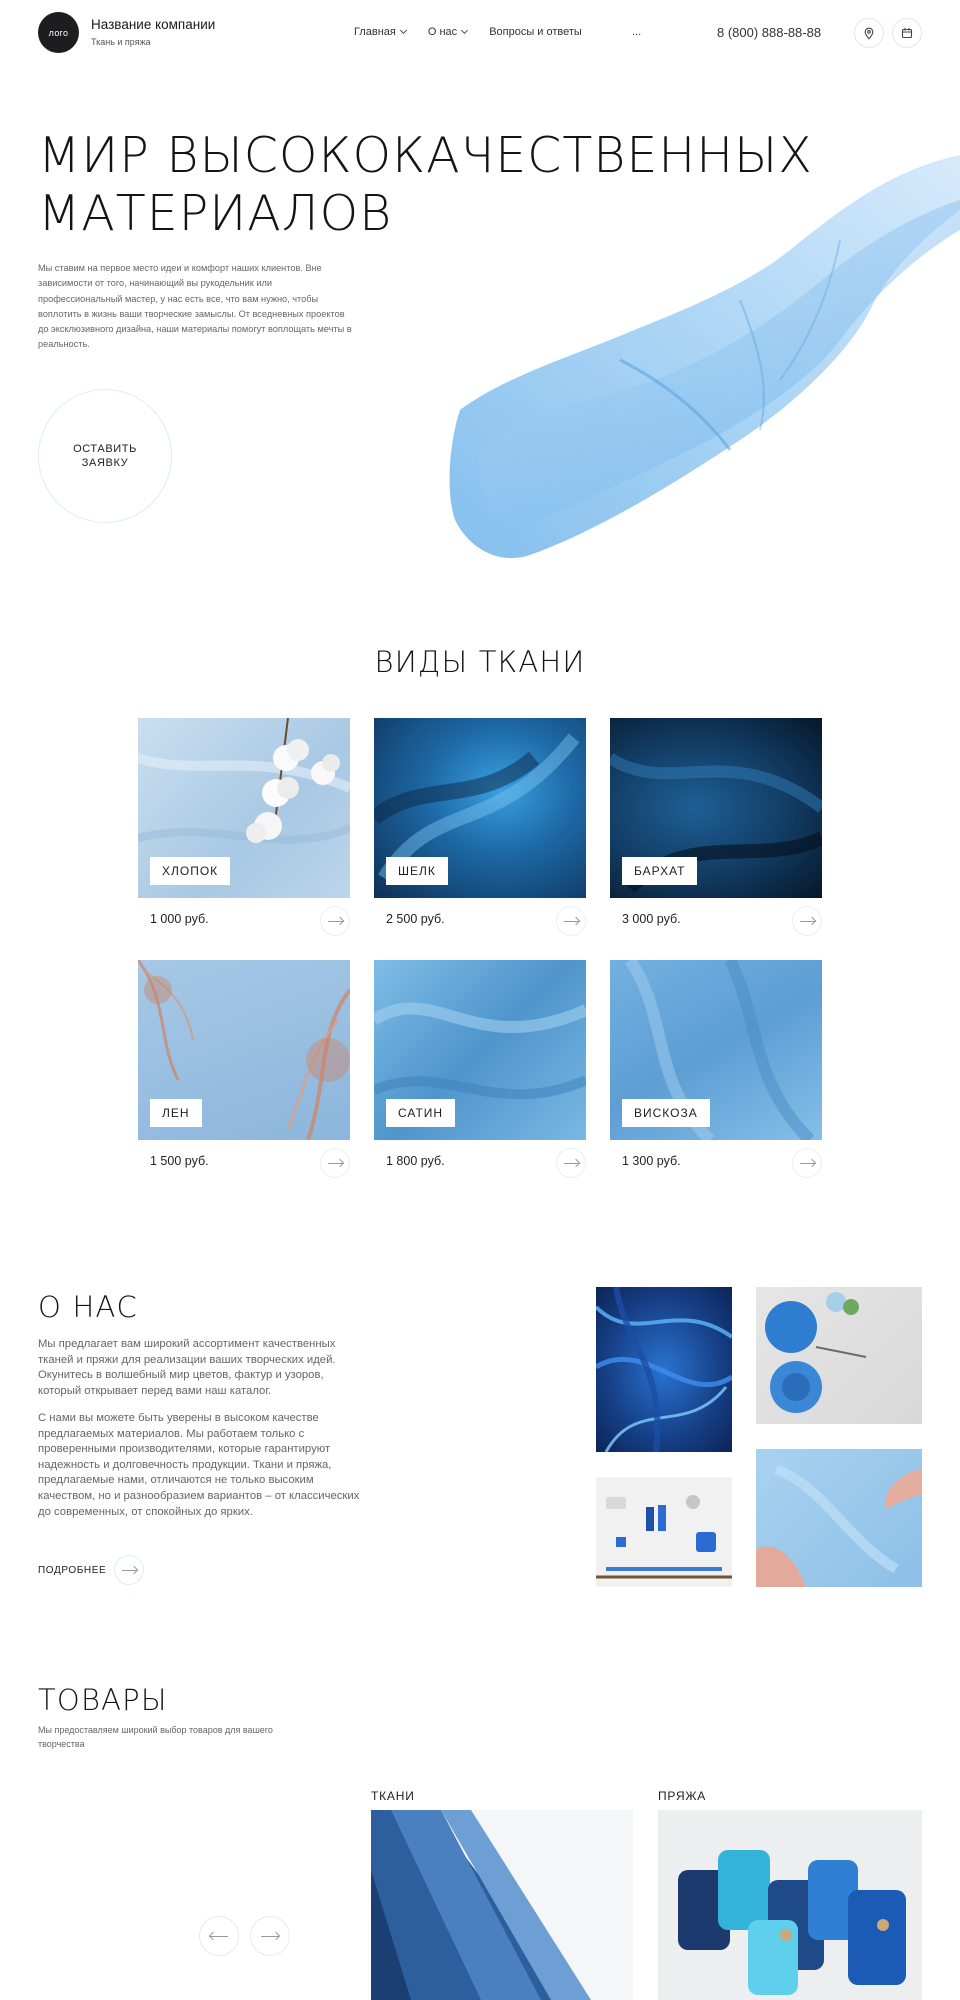 Image resolution: width=960 pixels, height=2000 pixels. Describe the element at coordinates (480, 808) in the screenshot. I see `fabric-image: Шелк` at that location.